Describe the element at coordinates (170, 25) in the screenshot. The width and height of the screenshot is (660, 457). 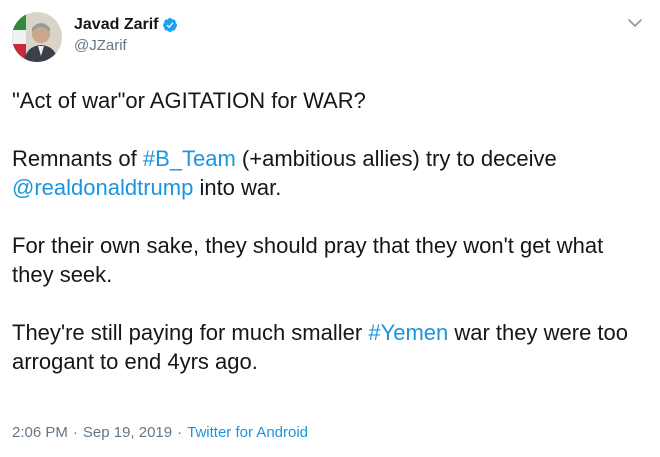
I see `verified-badge-icon` at that location.